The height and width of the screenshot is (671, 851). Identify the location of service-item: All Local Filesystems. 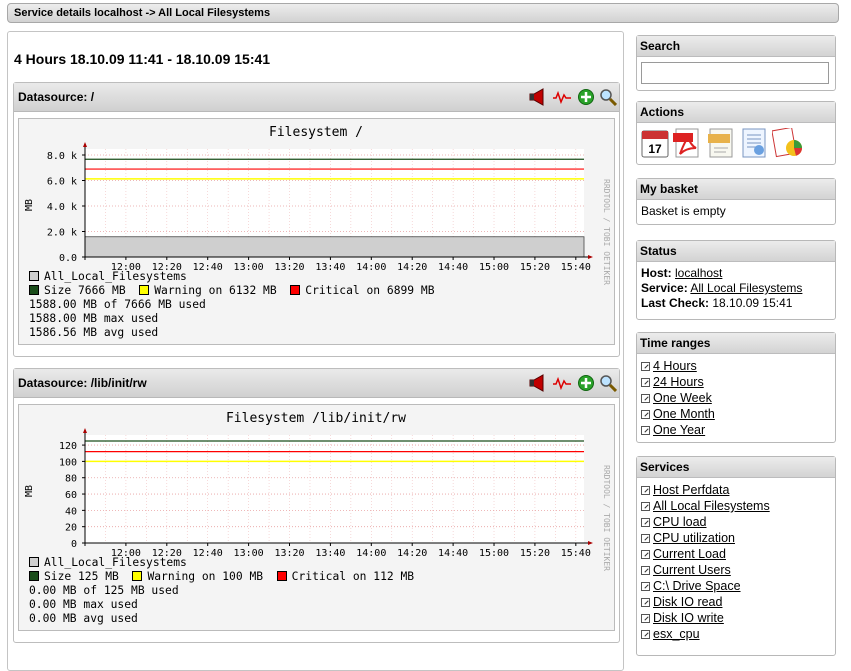
(736, 506).